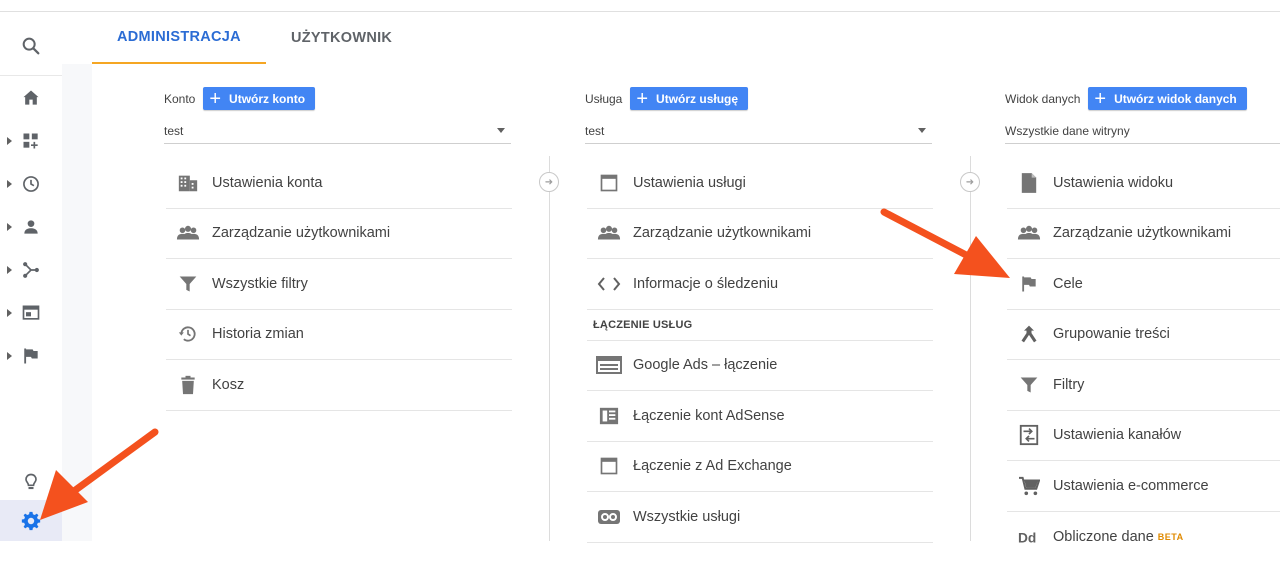 Image resolution: width=1280 pixels, height=562 pixels. Describe the element at coordinates (339, 335) in the screenshot. I see `account-change-history: Historia zmian` at that location.